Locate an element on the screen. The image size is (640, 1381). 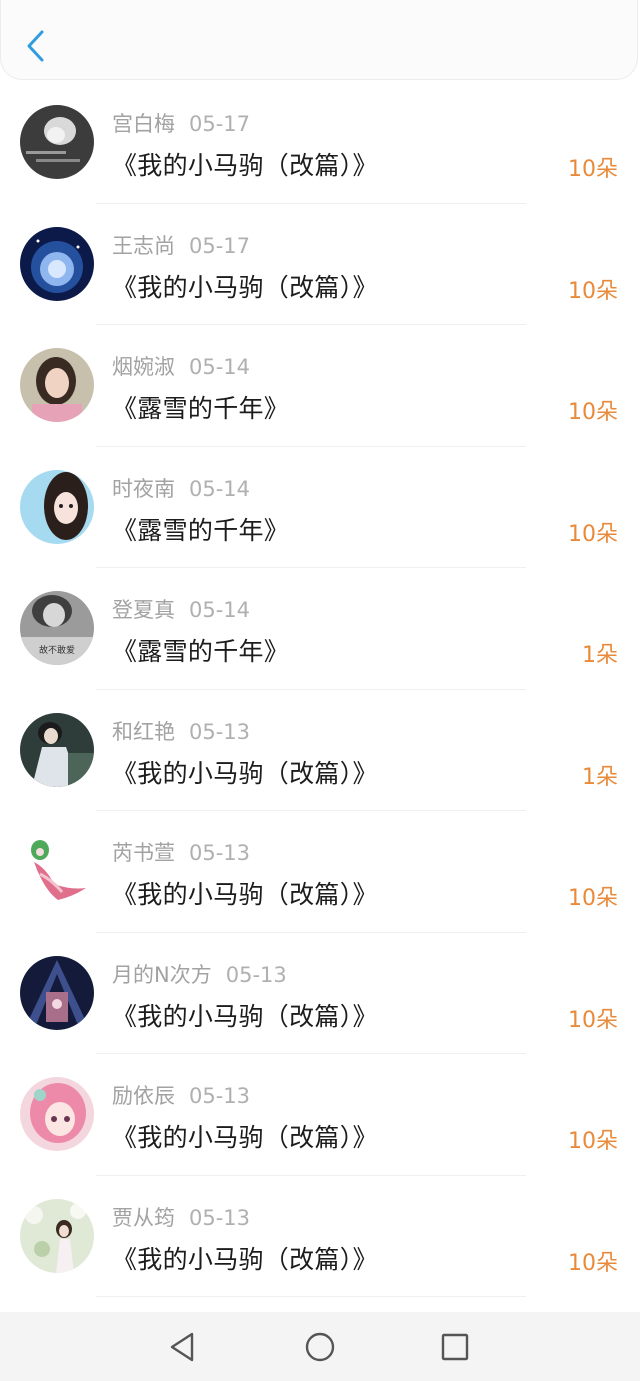
sender-info: 王志尚 05-17 is located at coordinates (181, 245).